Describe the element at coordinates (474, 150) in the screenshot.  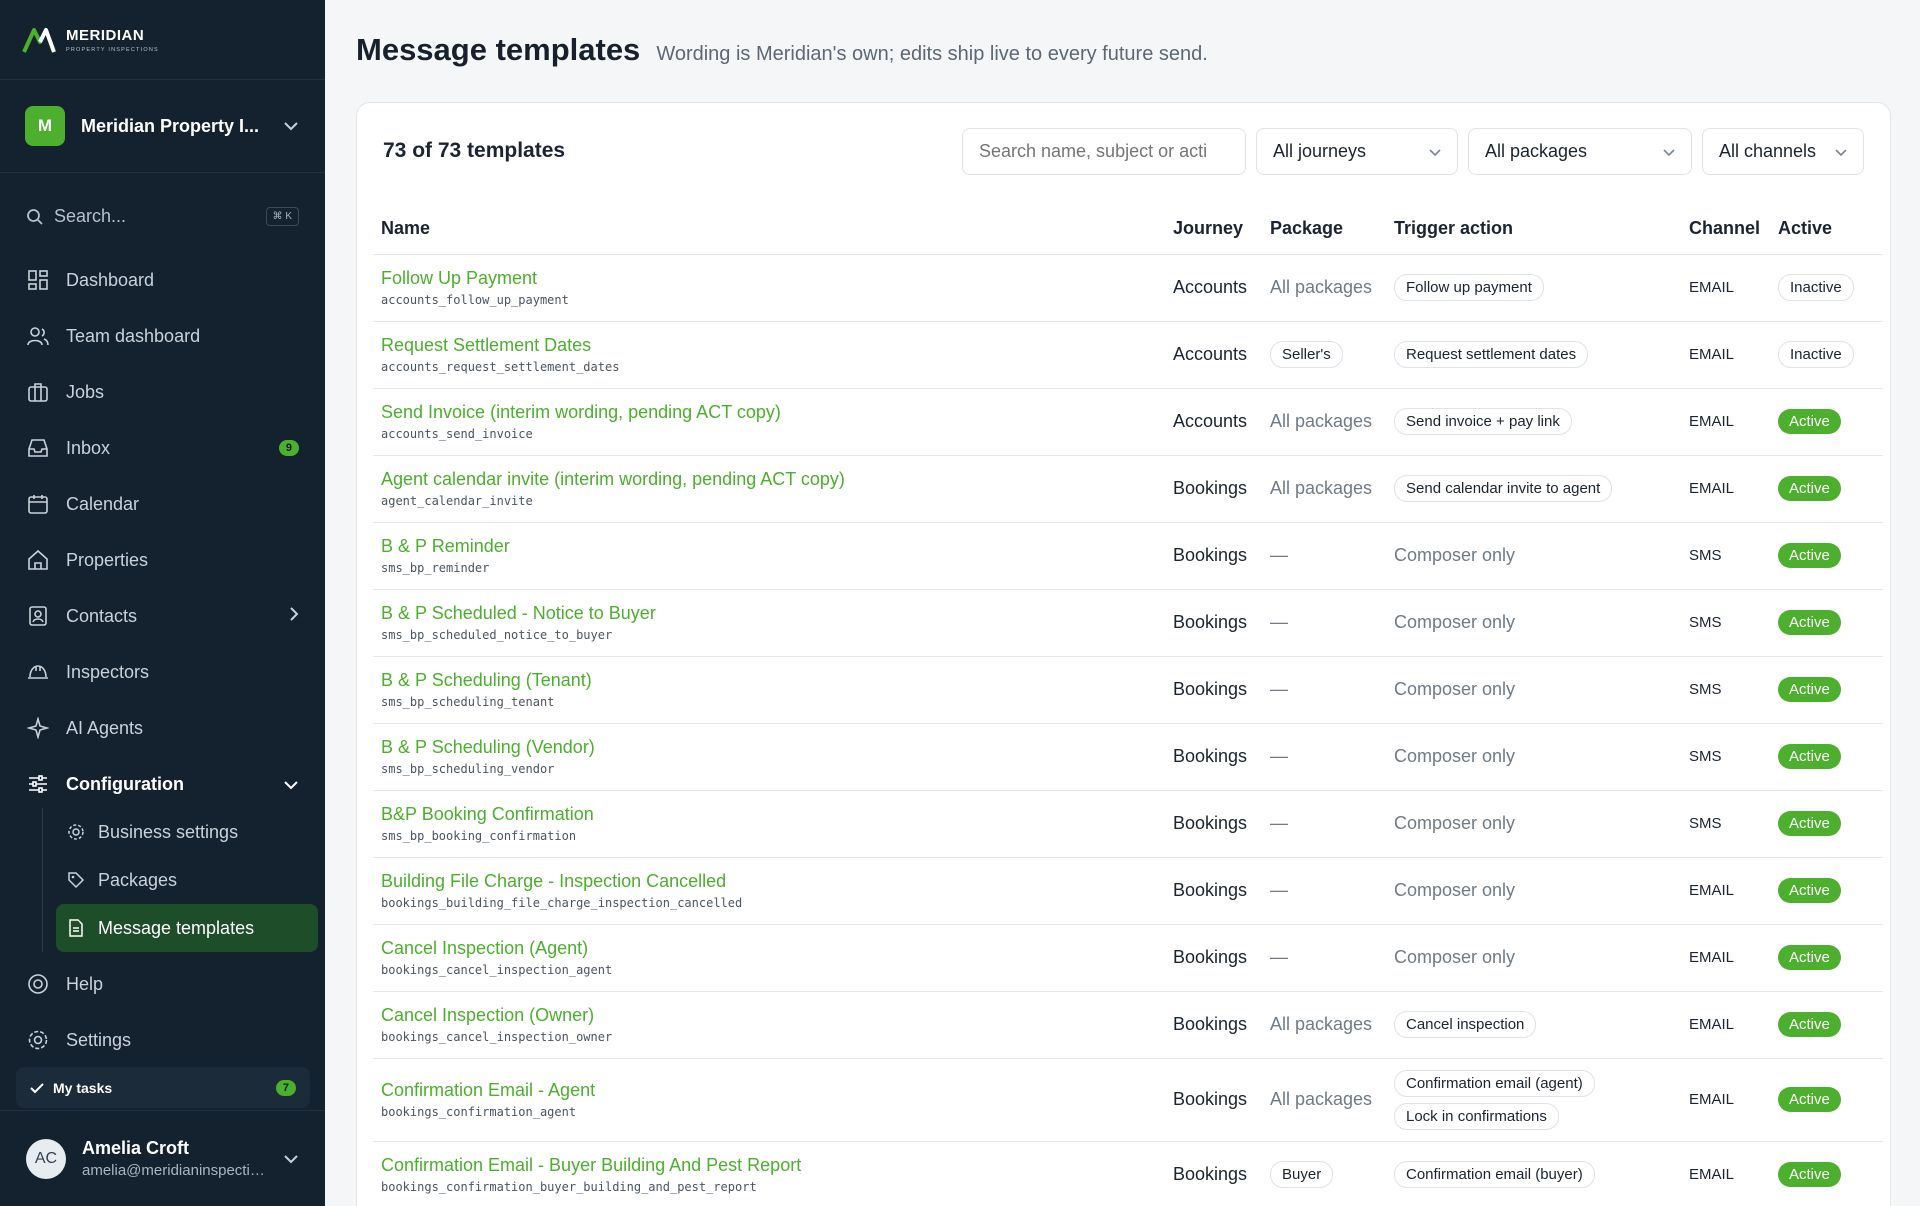
I see `template-count: 73 of 73 templates` at that location.